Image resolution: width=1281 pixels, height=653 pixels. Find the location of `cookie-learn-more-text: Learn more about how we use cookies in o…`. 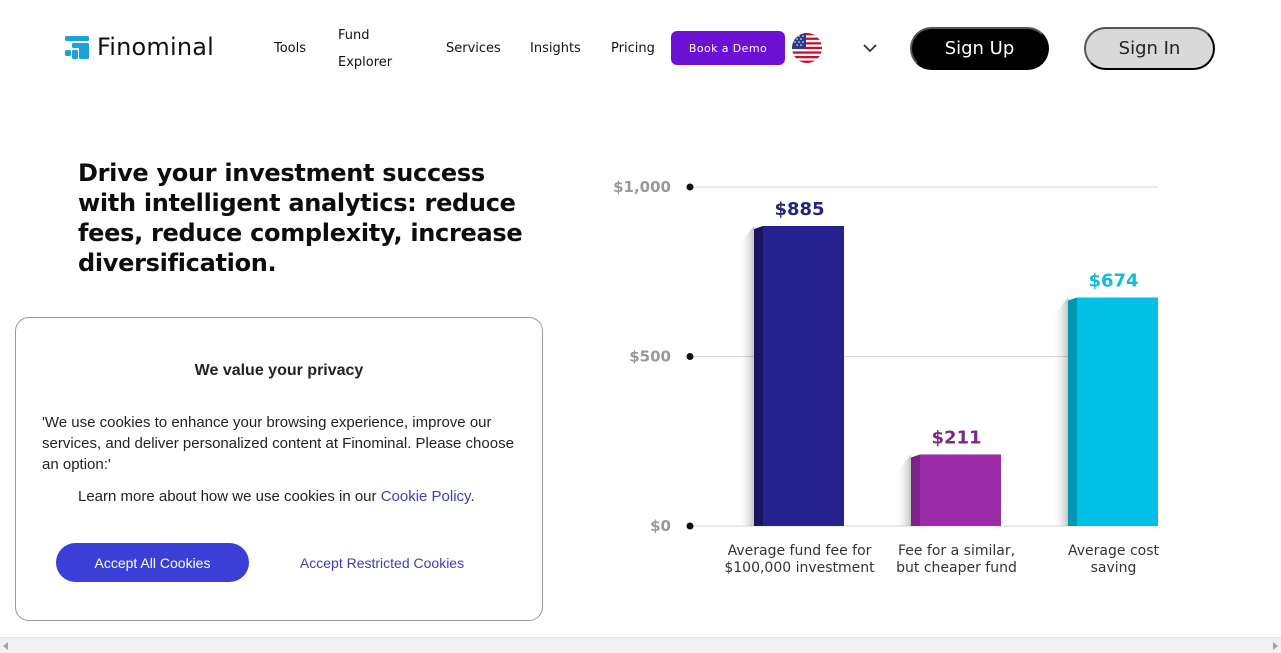

cookie-learn-more-text: Learn more about how we use cookies in o… is located at coordinates (229, 496).